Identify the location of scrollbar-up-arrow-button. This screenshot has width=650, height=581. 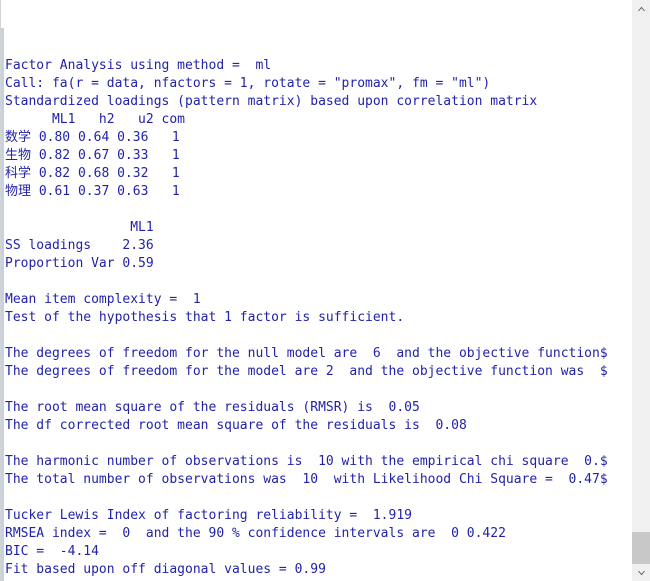
(641, 8).